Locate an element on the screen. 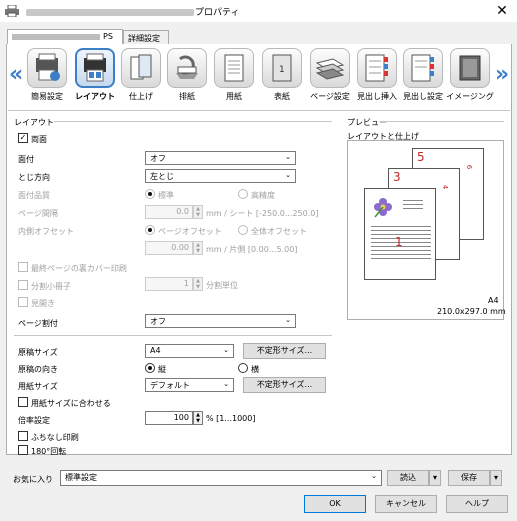 This screenshot has width=517, height=521. fit-paper-label: 用紙サイズに合わせる is located at coordinates (71, 403).